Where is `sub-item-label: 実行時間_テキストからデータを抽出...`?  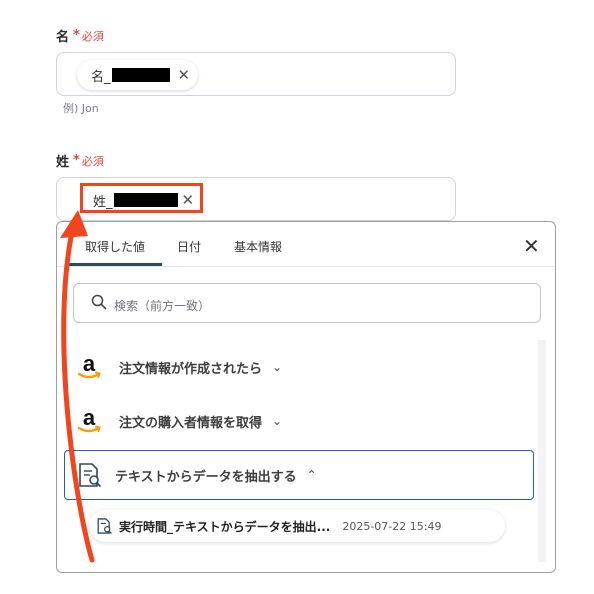
sub-item-label: 実行時間_テキストからデータを抽出... is located at coordinates (225, 526).